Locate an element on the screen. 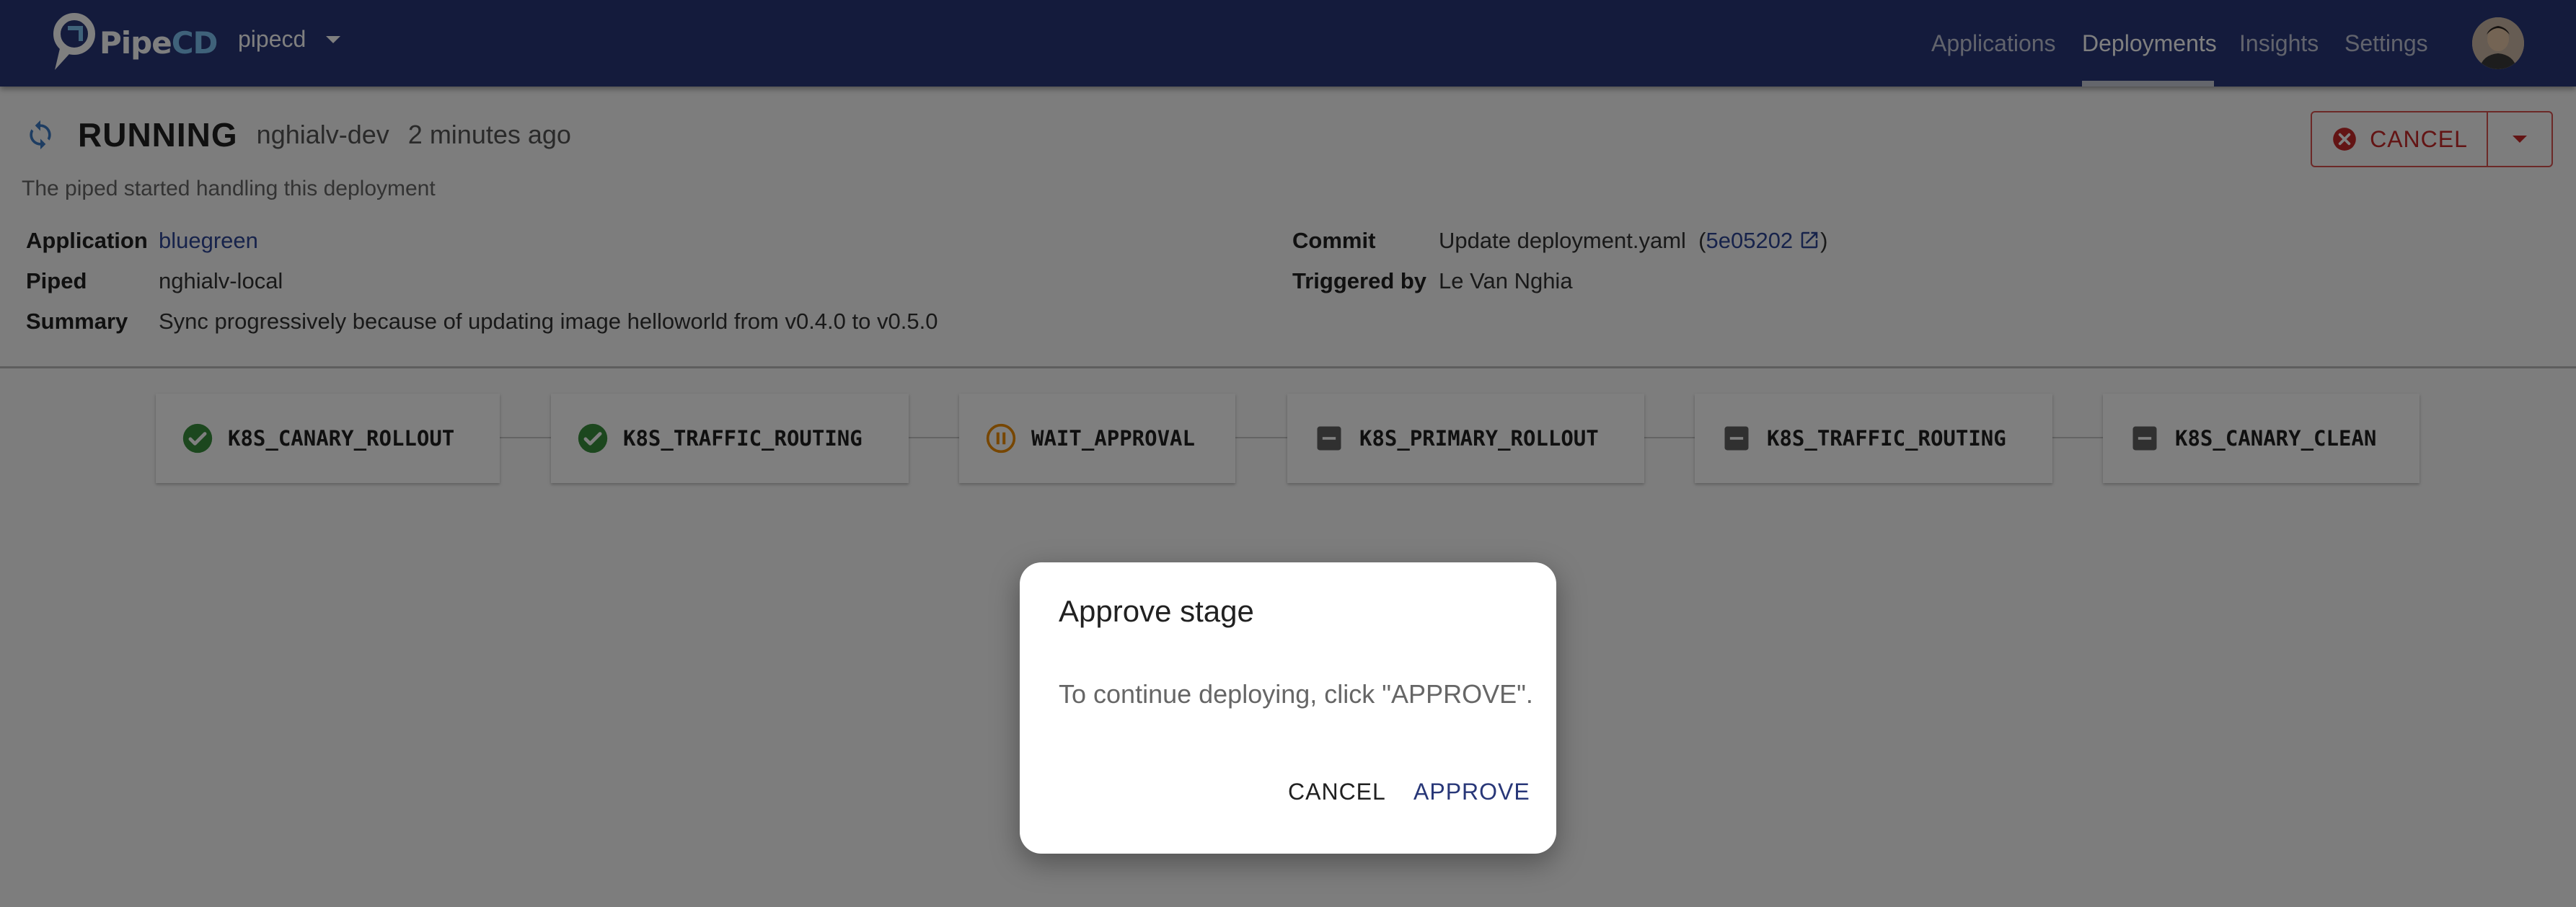 The height and width of the screenshot is (907, 2576). dialog-message: To continue deploying, click "APPROVE". is located at coordinates (1296, 694).